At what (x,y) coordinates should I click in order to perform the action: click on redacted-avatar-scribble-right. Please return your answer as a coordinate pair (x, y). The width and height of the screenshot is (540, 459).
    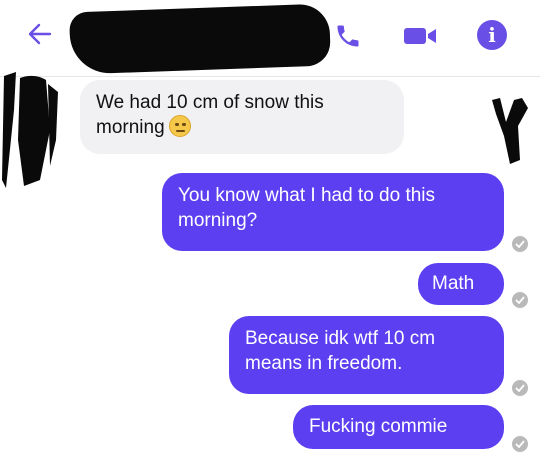
    Looking at the image, I should click on (510, 131).